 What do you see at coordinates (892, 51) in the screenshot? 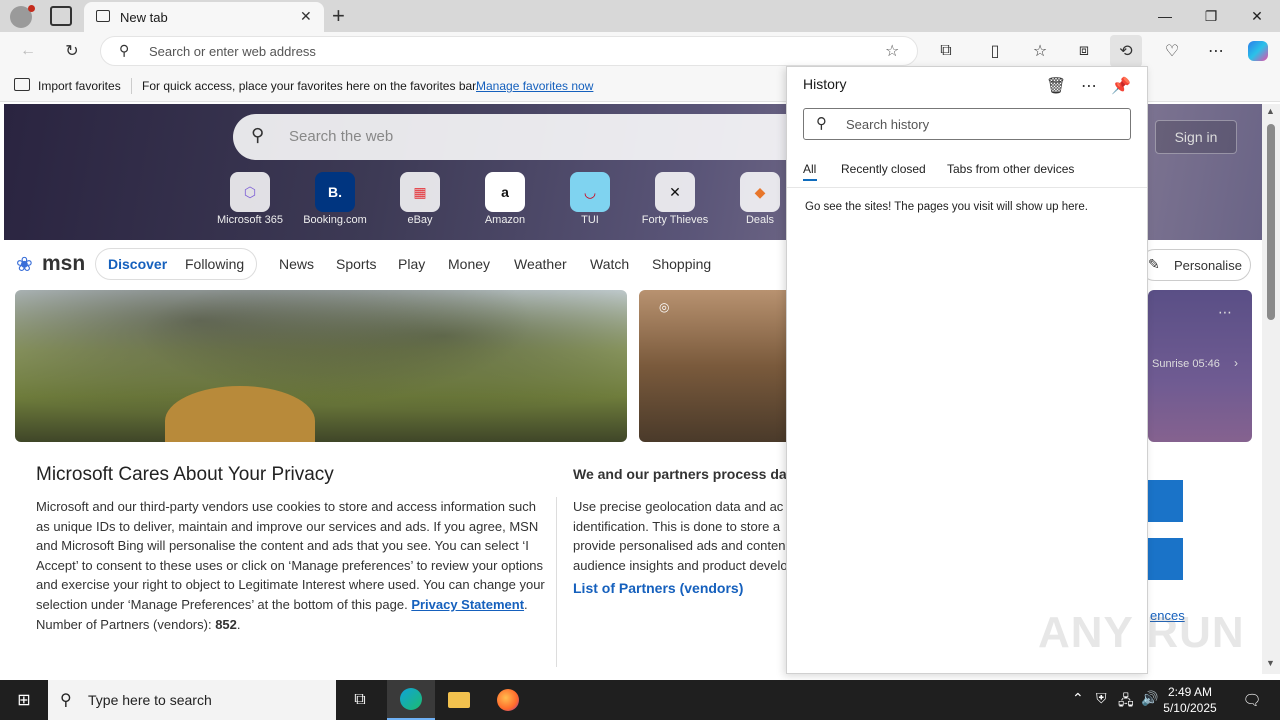
I see `favorite-star-icon: ☆` at bounding box center [892, 51].